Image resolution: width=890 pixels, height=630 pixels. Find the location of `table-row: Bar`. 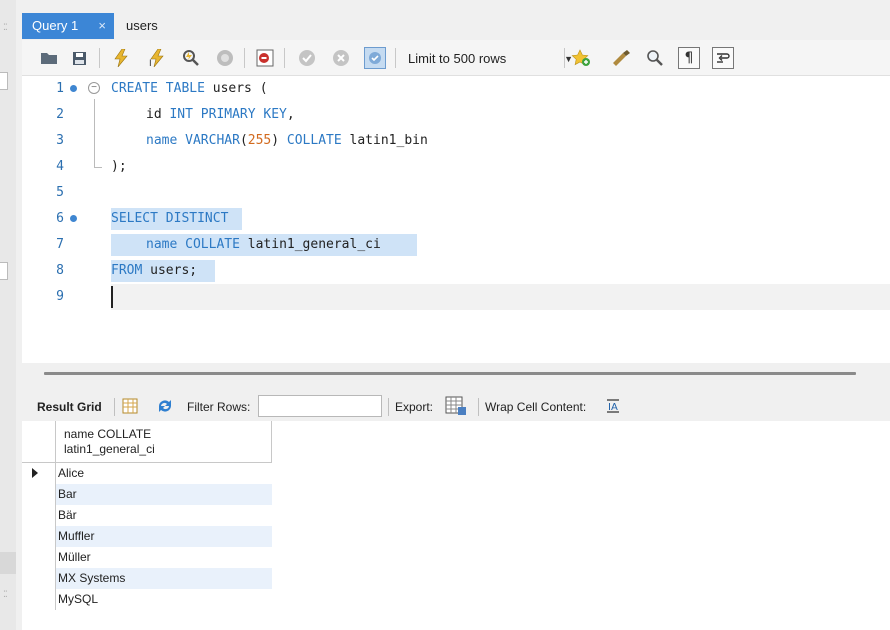

table-row: Bar is located at coordinates (147, 494).